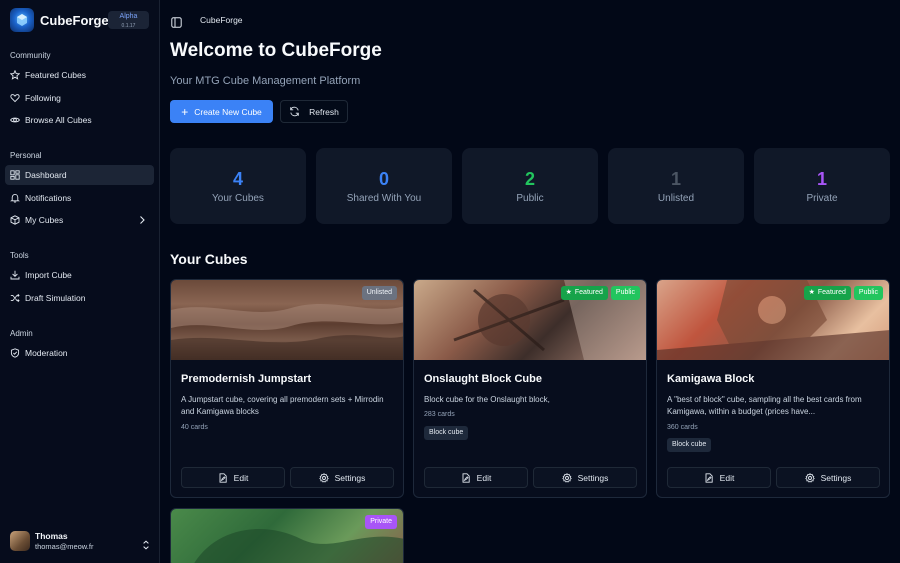  I want to click on sidebar-item-moderation: Moderation, so click(79, 353).